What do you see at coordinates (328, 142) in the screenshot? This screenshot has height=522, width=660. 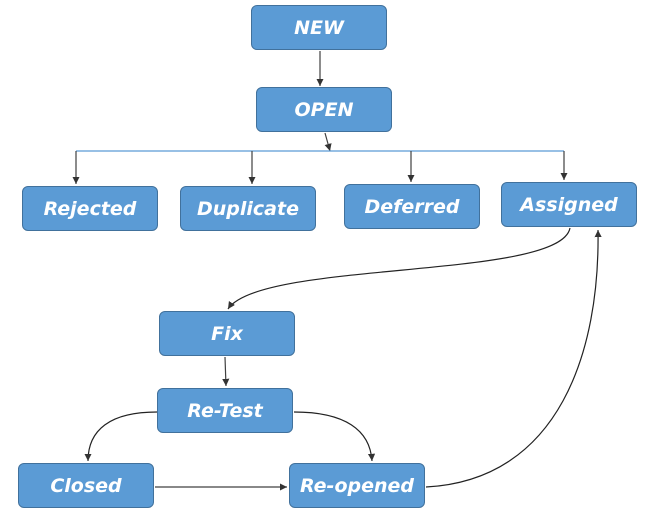 I see `edge-open-branch` at bounding box center [328, 142].